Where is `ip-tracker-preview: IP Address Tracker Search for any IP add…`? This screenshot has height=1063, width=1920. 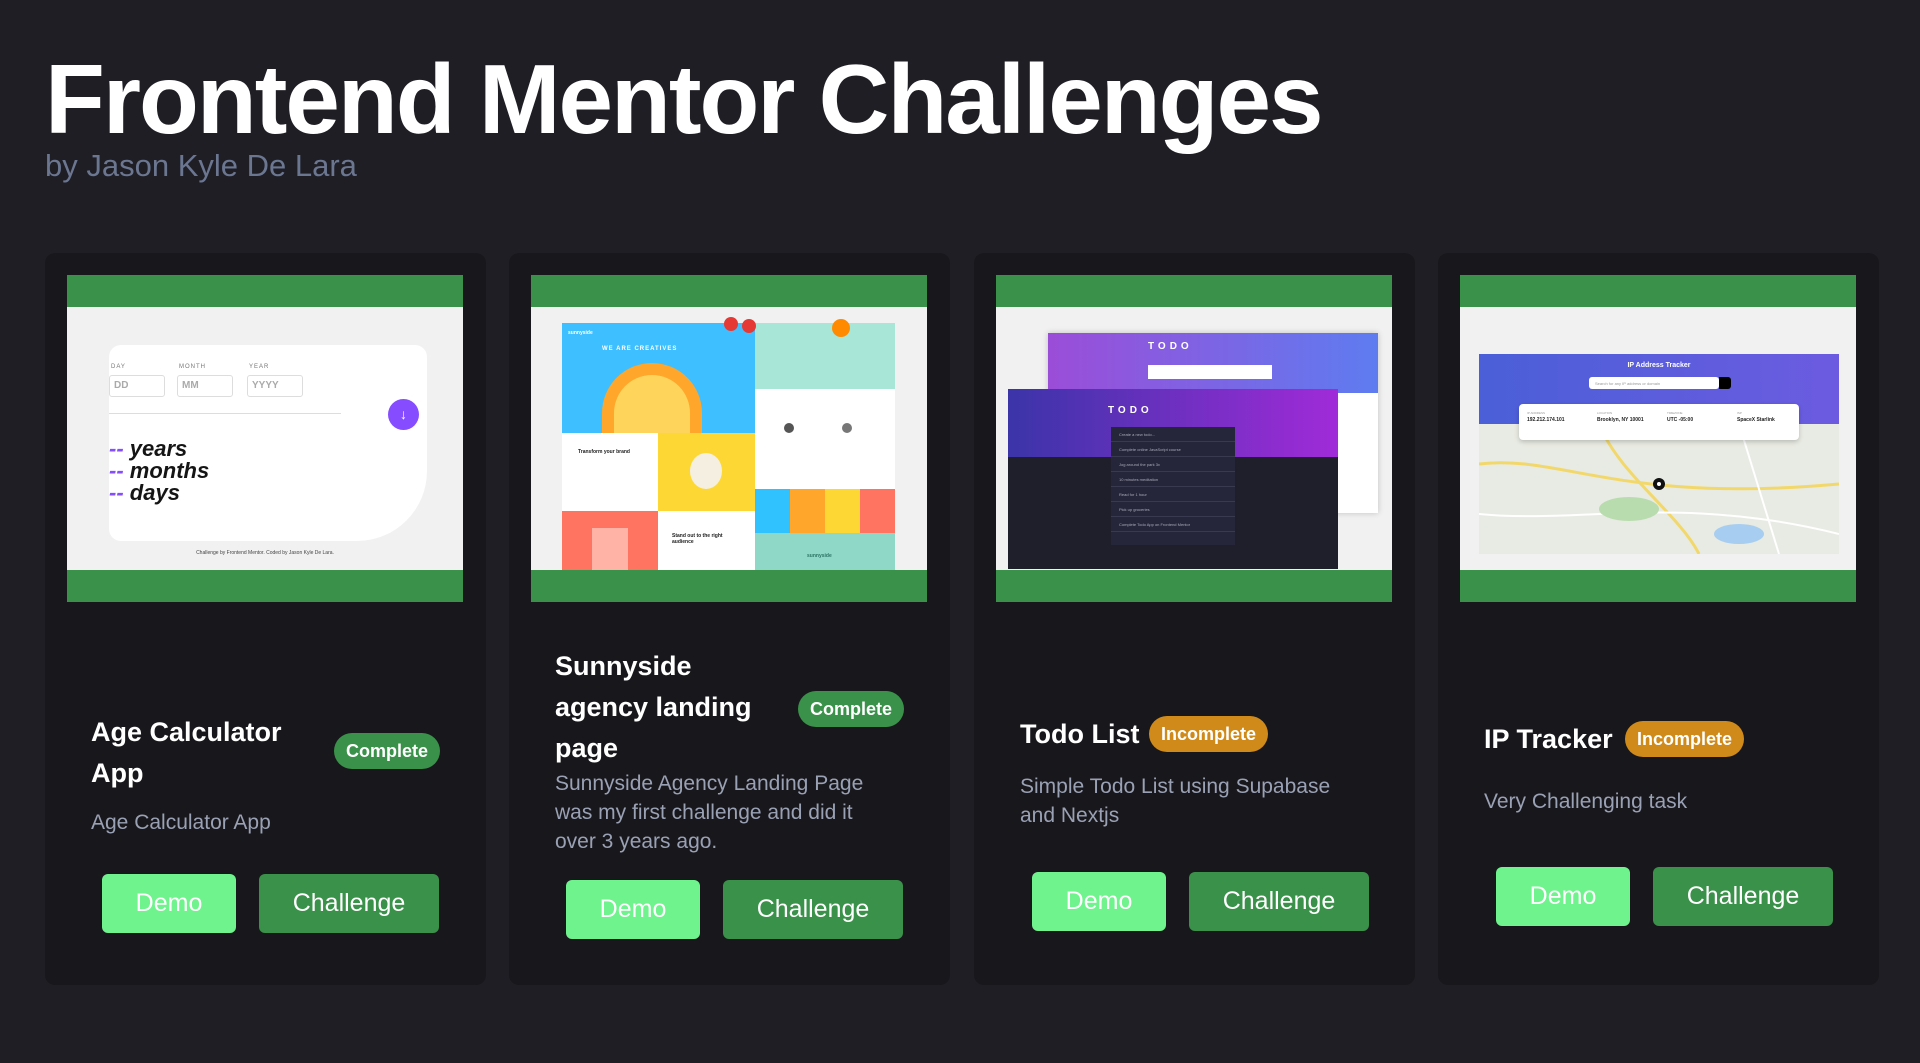
ip-tracker-preview: IP Address Tracker Search for any IP add… is located at coordinates (1659, 454).